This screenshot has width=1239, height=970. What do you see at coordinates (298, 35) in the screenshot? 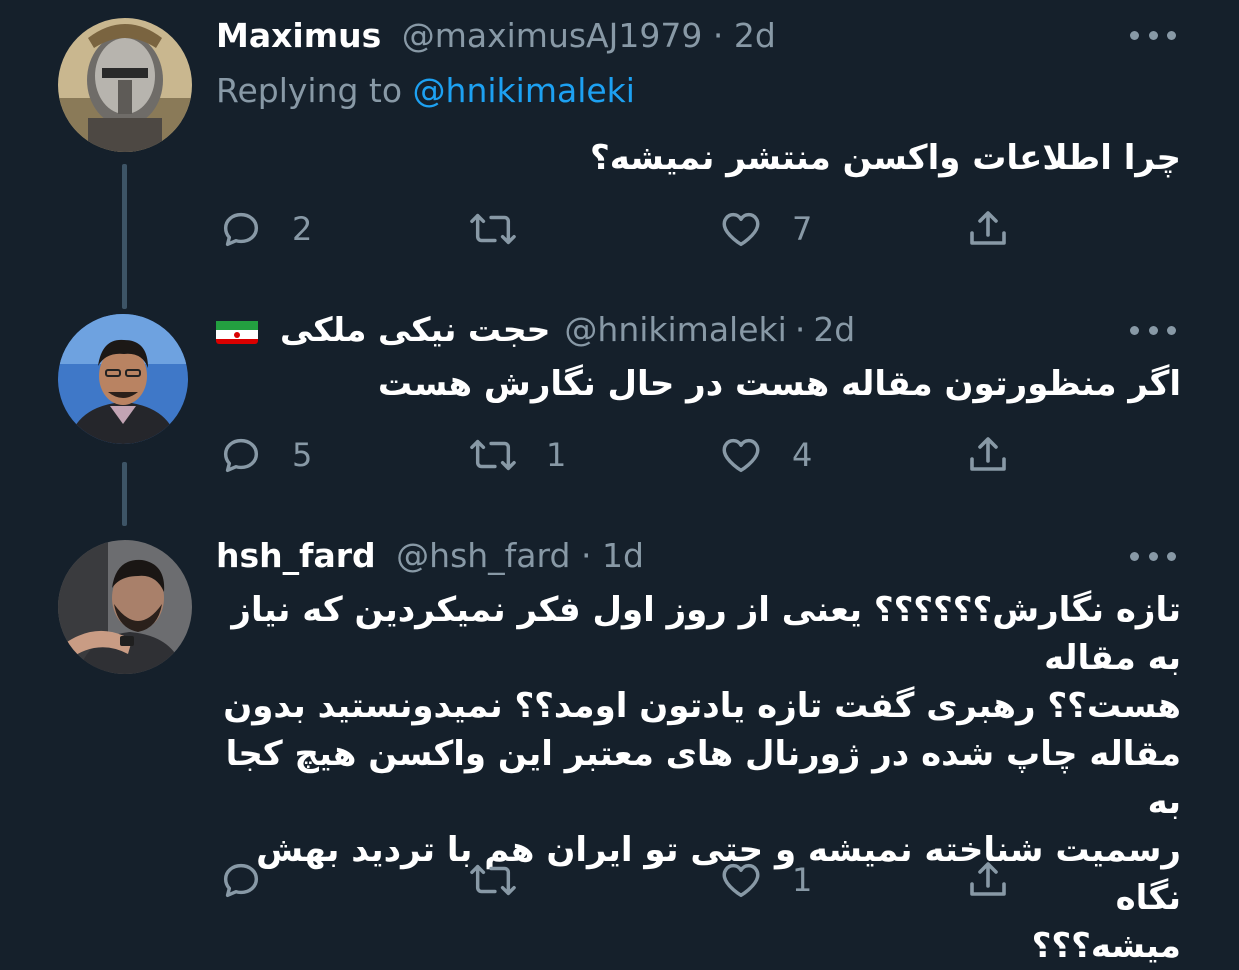
I see `display-name: Maximus` at bounding box center [298, 35].